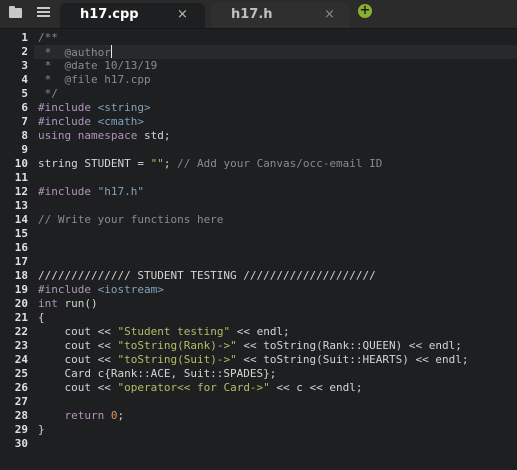 The height and width of the screenshot is (470, 517). Describe the element at coordinates (91, 122) in the screenshot. I see `code-line: #include <cmath>` at that location.